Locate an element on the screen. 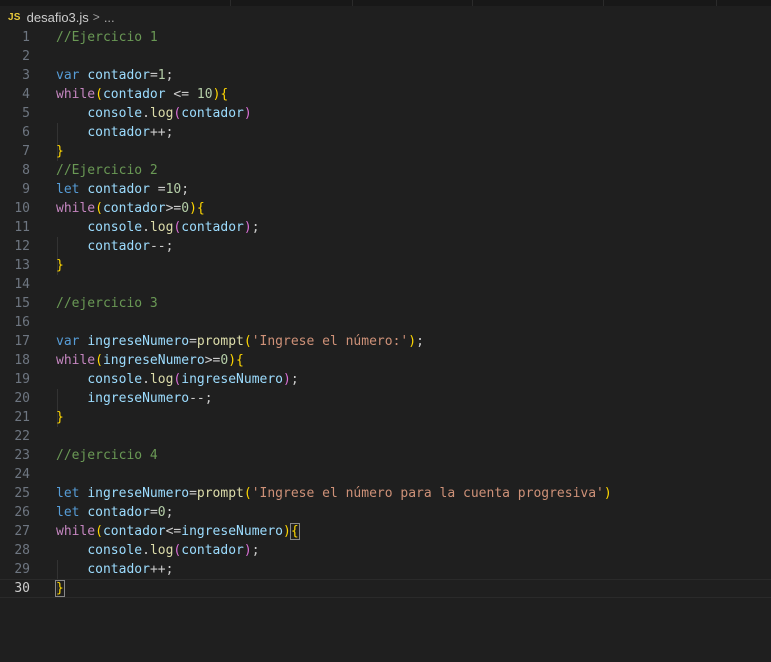  line-text: console.log(contador) is located at coordinates (153, 113).